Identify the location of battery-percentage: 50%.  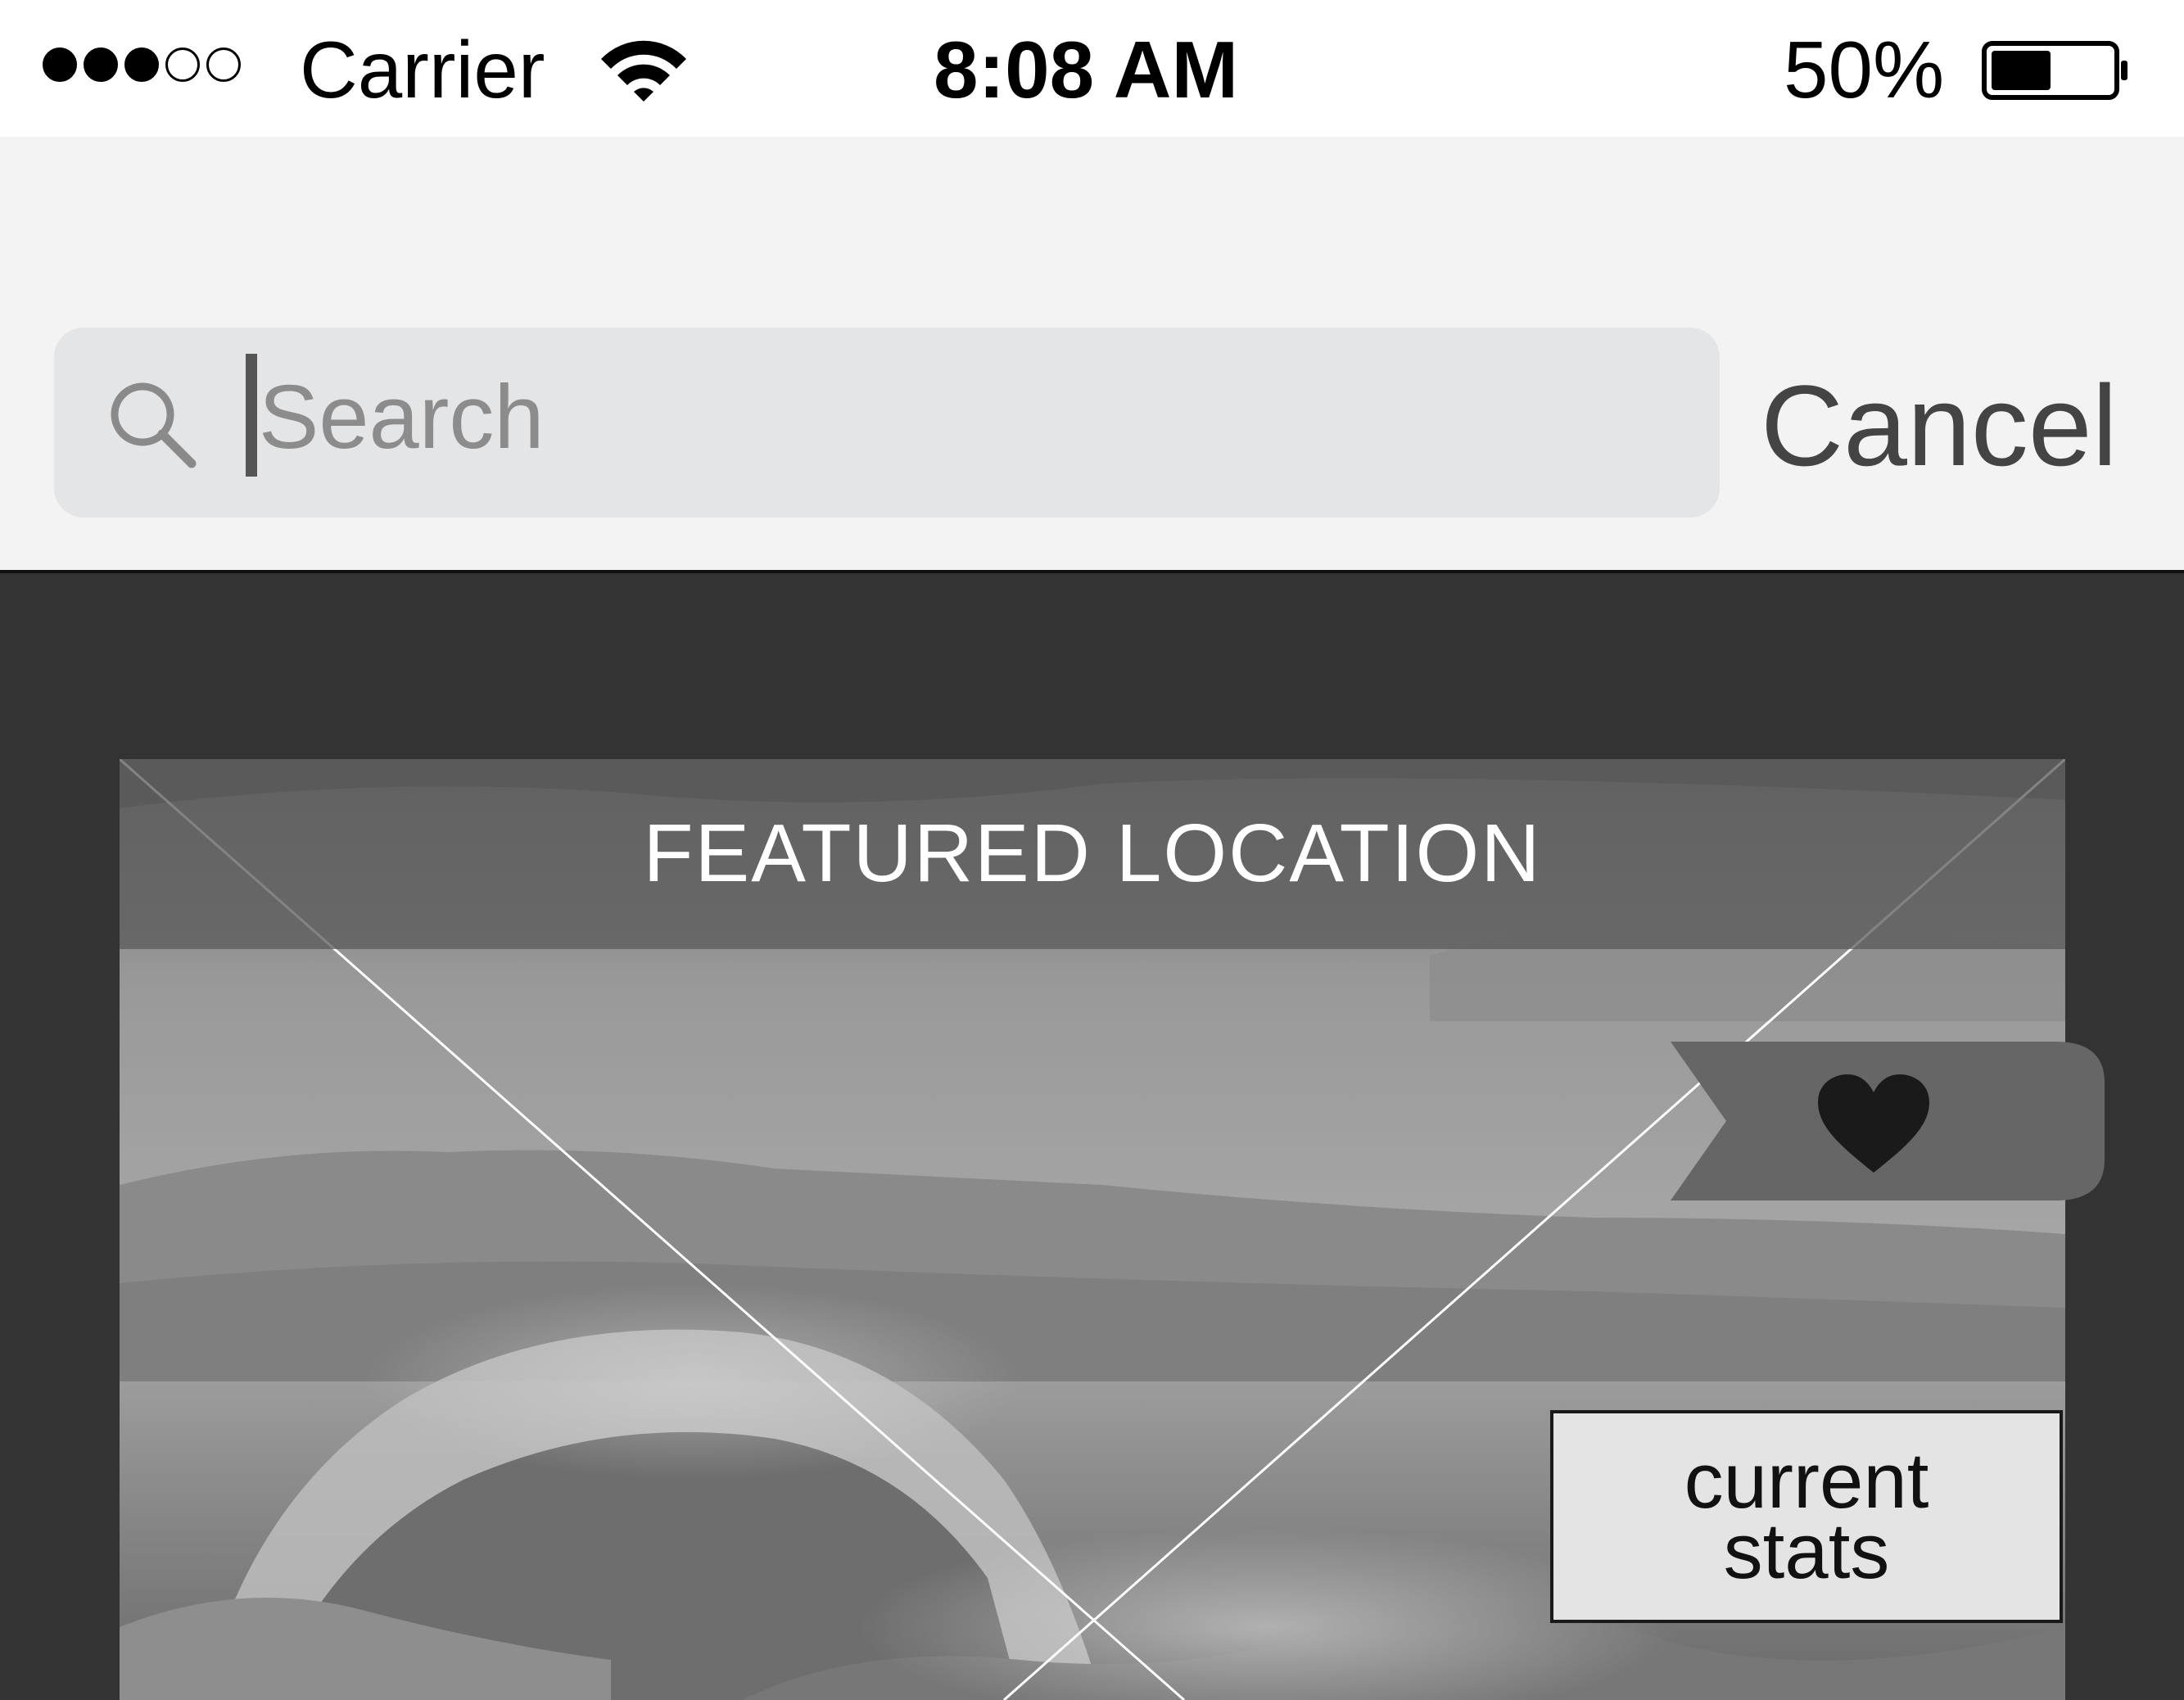
(1864, 70).